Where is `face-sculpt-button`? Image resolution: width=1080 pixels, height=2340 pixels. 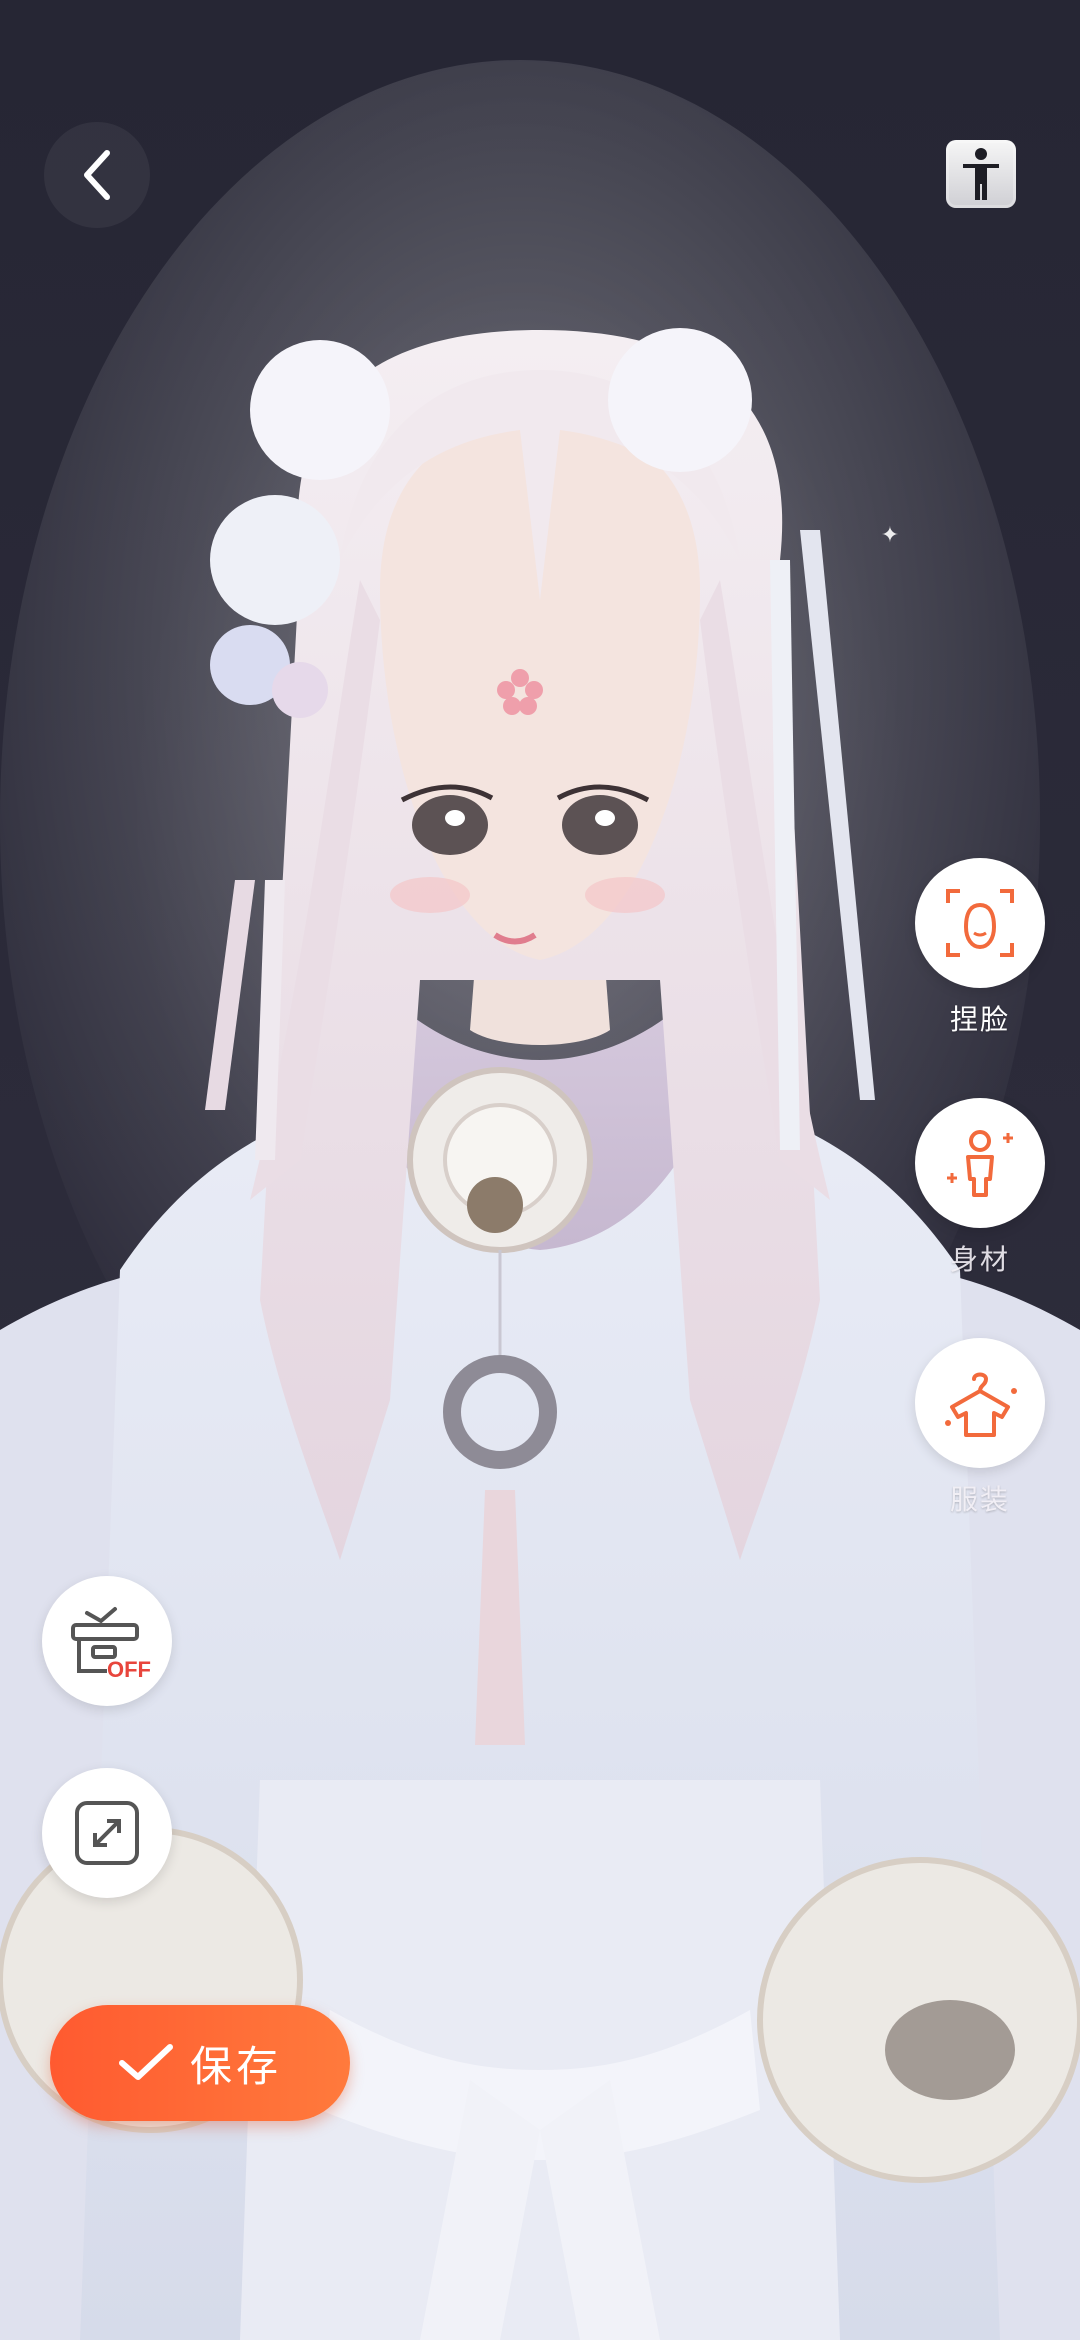 face-sculpt-button is located at coordinates (980, 923).